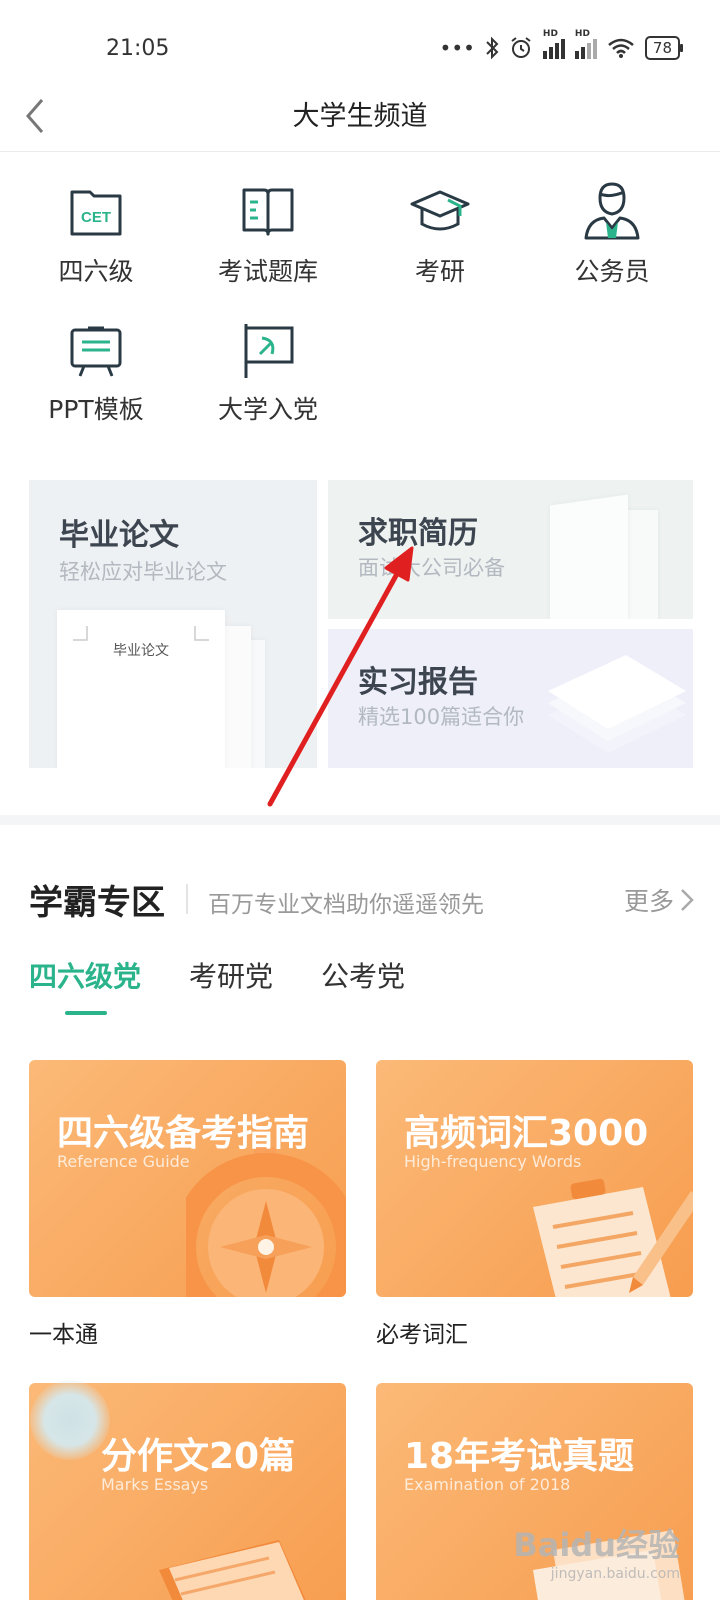  I want to click on product-title: 四六级备考指南, so click(183, 1133).